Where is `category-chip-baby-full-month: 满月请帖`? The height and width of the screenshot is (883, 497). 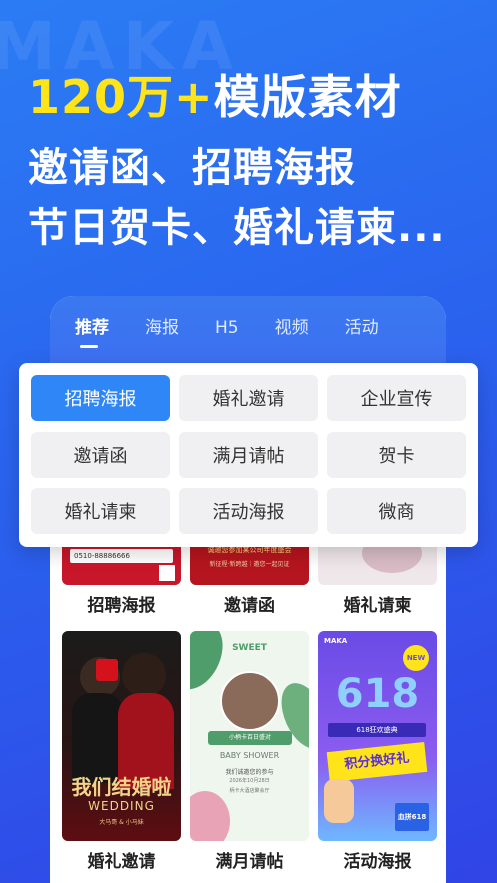 category-chip-baby-full-month: 满月请帖 is located at coordinates (248, 454).